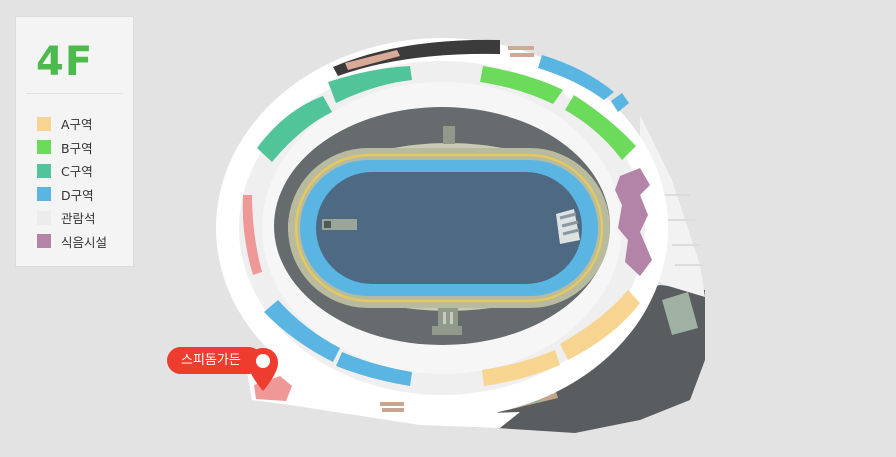  What do you see at coordinates (44, 147) in the screenshot?
I see `legend-swatch-b` at bounding box center [44, 147].